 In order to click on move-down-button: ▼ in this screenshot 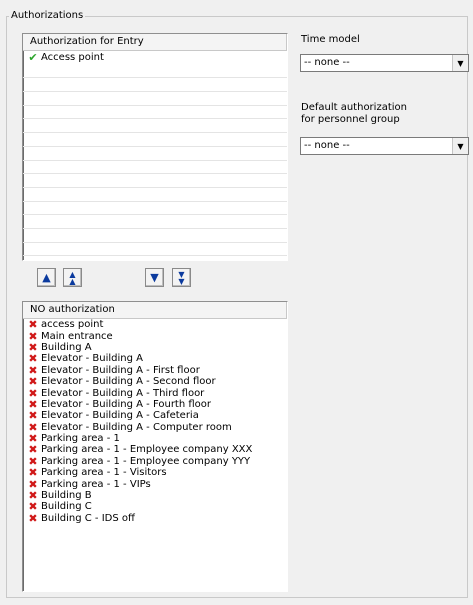, I will do `click(154, 277)`.